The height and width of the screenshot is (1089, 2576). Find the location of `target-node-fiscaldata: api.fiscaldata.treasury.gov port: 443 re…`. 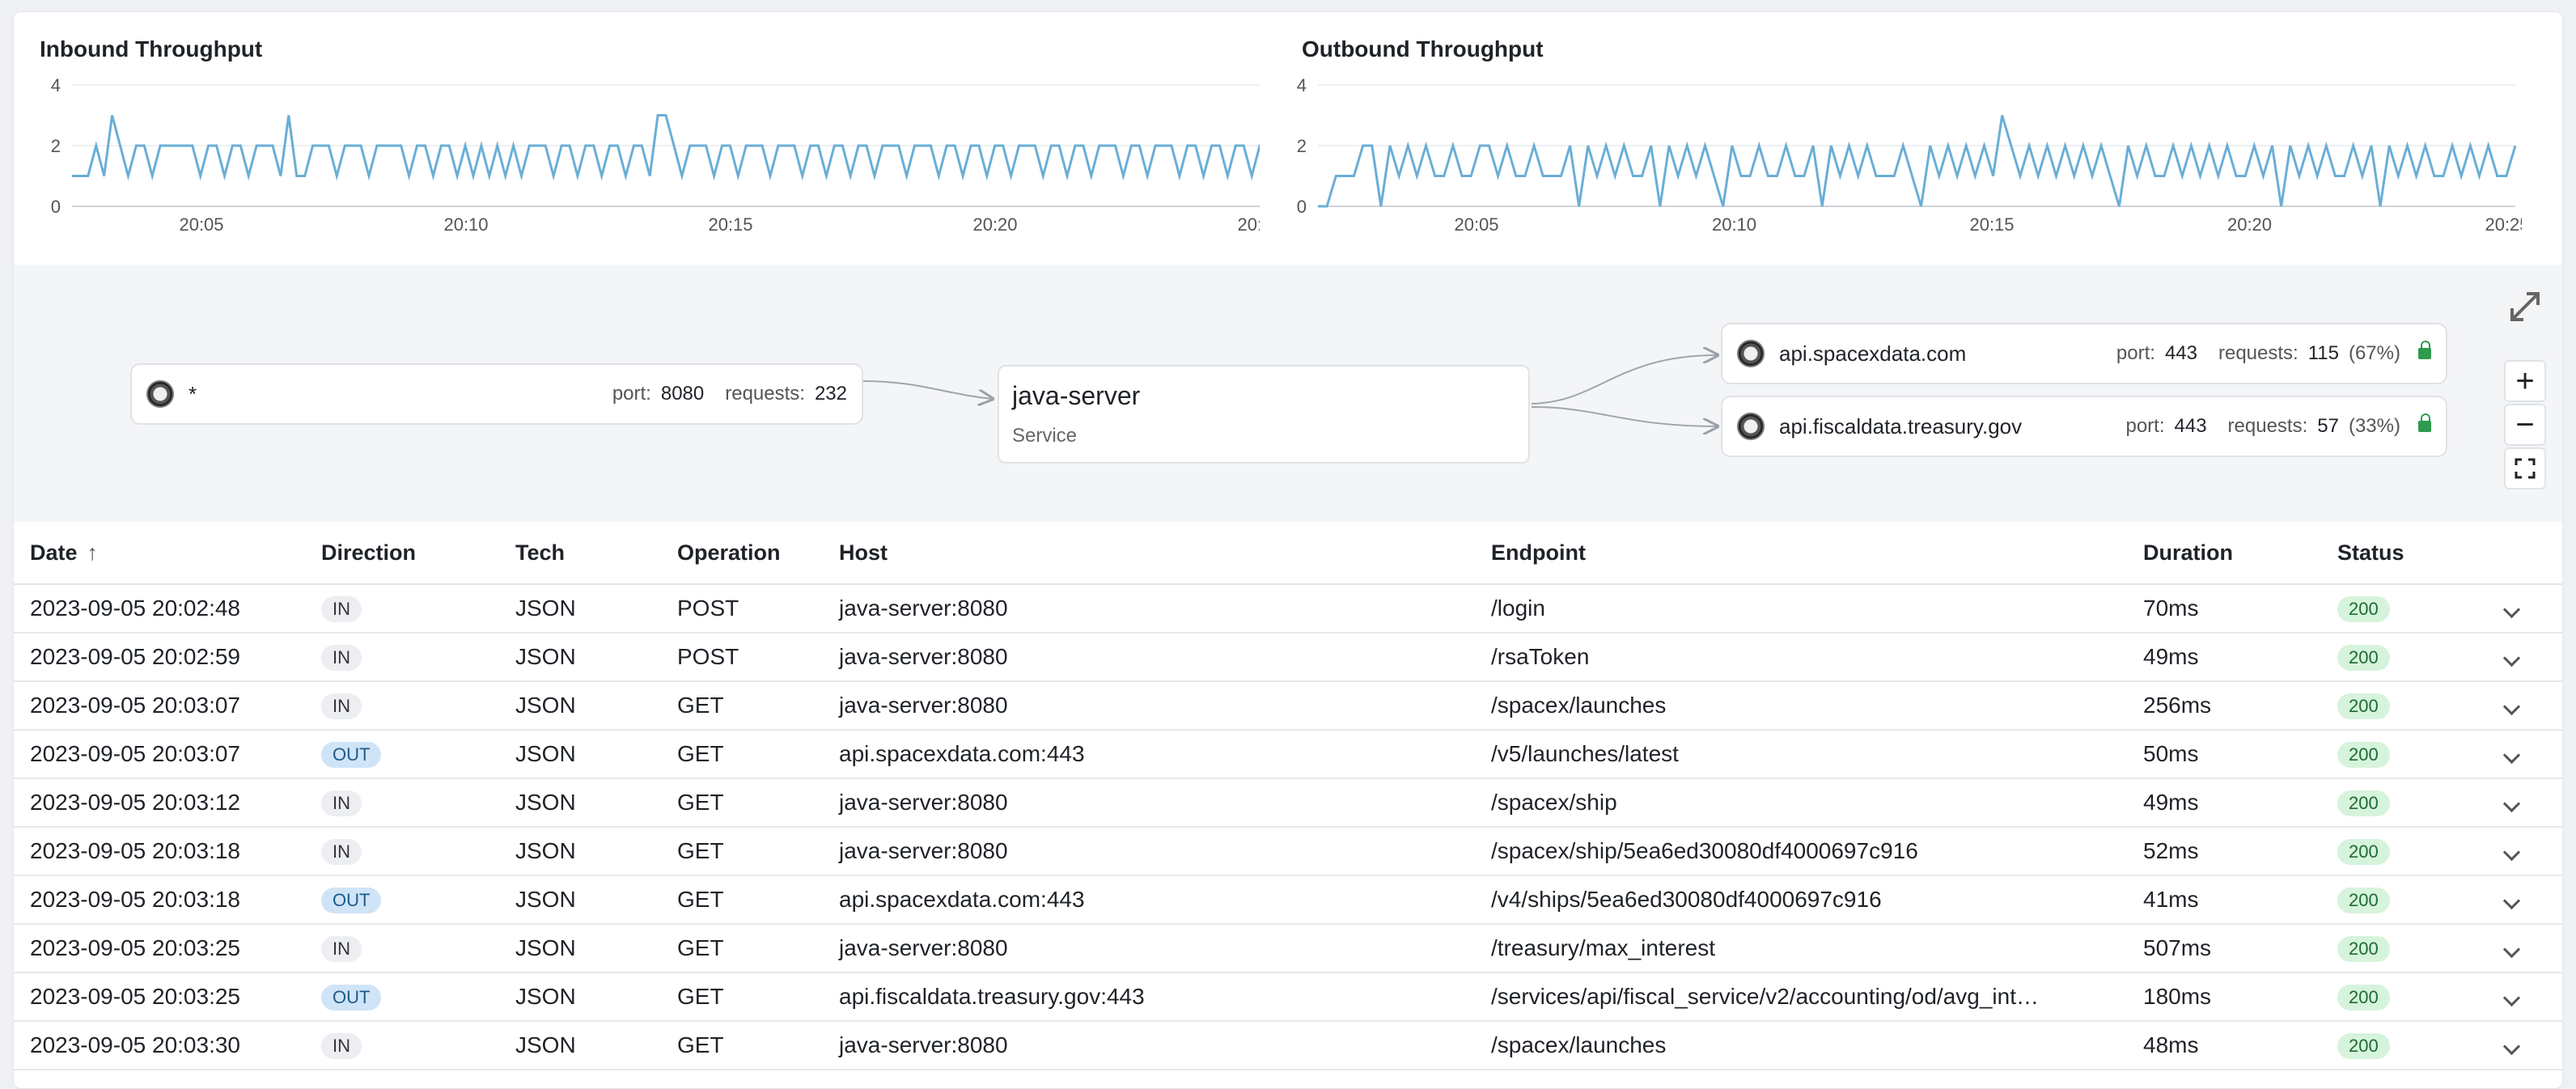

target-node-fiscaldata: api.fiscaldata.treasury.gov port: 443 re… is located at coordinates (2084, 426).